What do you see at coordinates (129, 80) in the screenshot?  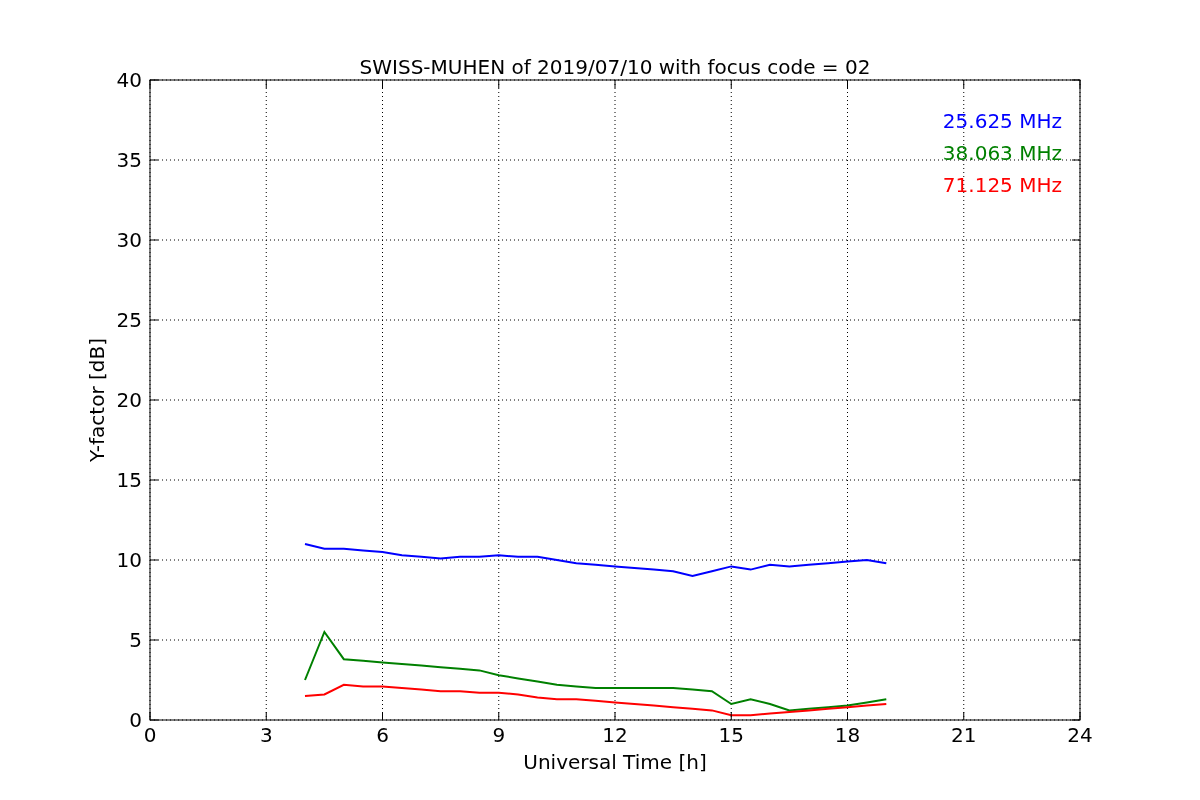 I see `y-tick-label: 40` at bounding box center [129, 80].